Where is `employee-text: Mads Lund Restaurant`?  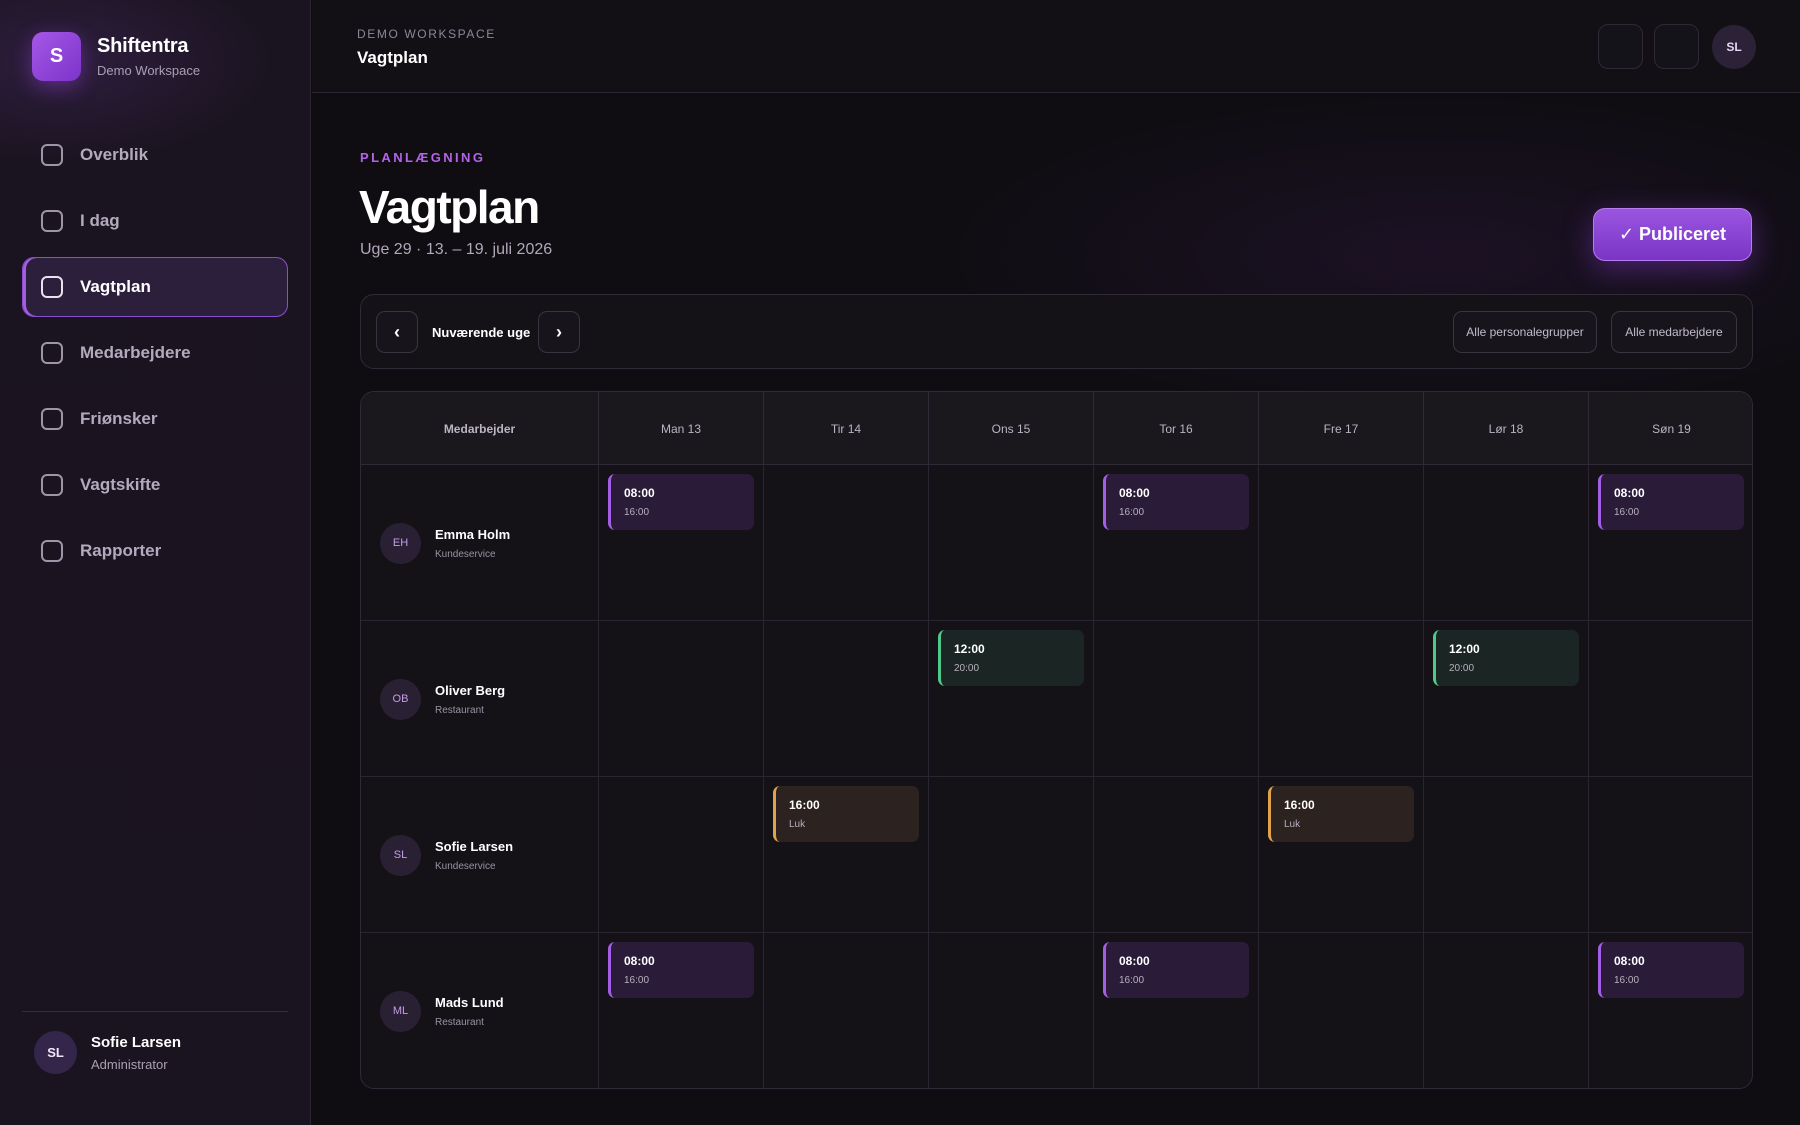
employee-text: Mads Lund Restaurant is located at coordinates (469, 1011).